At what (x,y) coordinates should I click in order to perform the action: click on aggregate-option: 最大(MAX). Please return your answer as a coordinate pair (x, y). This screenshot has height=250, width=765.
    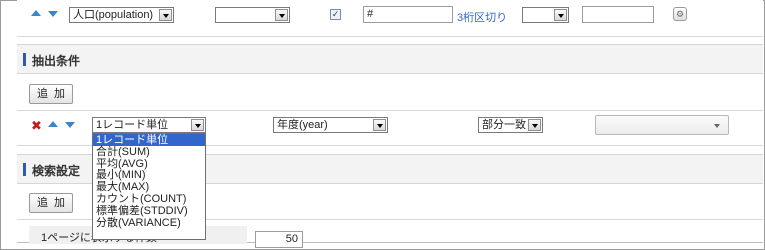
    Looking at the image, I should click on (149, 187).